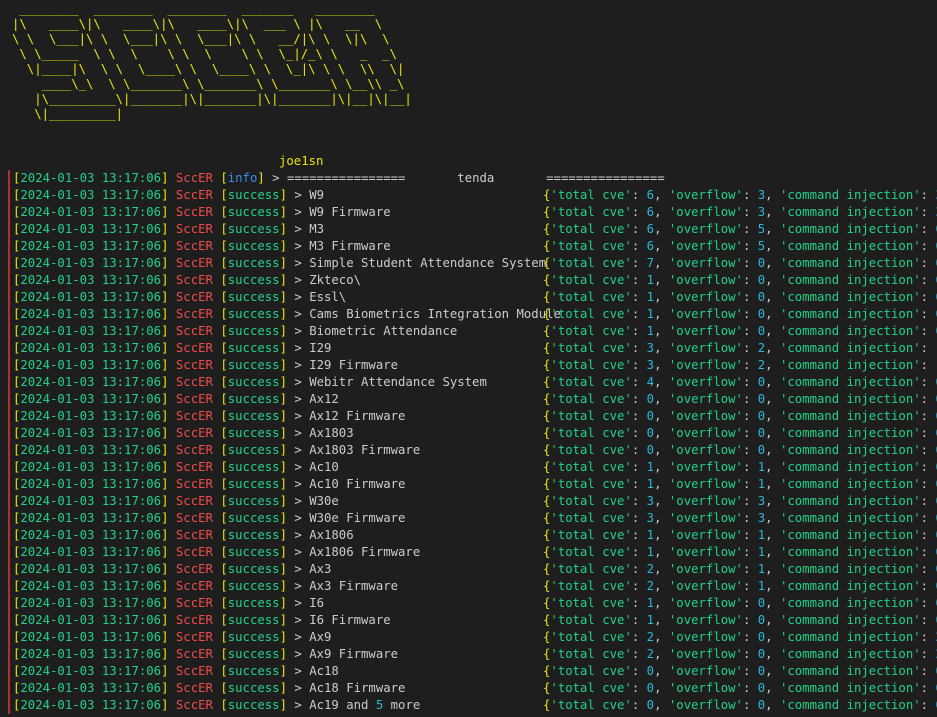 The height and width of the screenshot is (717, 937). What do you see at coordinates (350, 212) in the screenshot?
I see `product-name: W9 Firmware` at bounding box center [350, 212].